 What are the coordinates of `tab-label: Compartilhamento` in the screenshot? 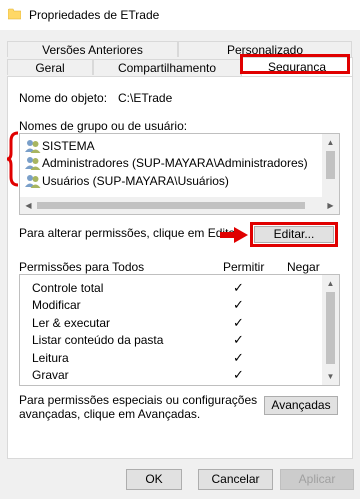 It's located at (167, 68).